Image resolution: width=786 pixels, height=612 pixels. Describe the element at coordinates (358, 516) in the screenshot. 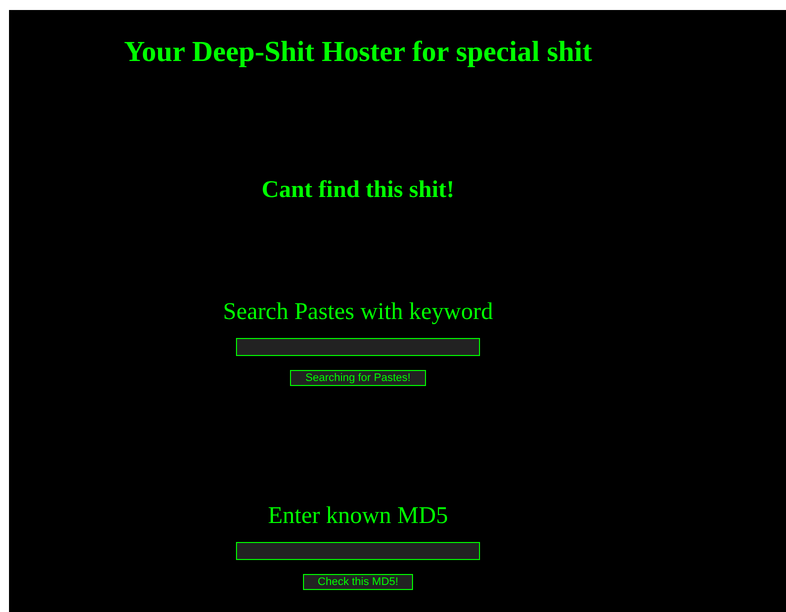

I see `form-heading: Enter known MD5` at that location.